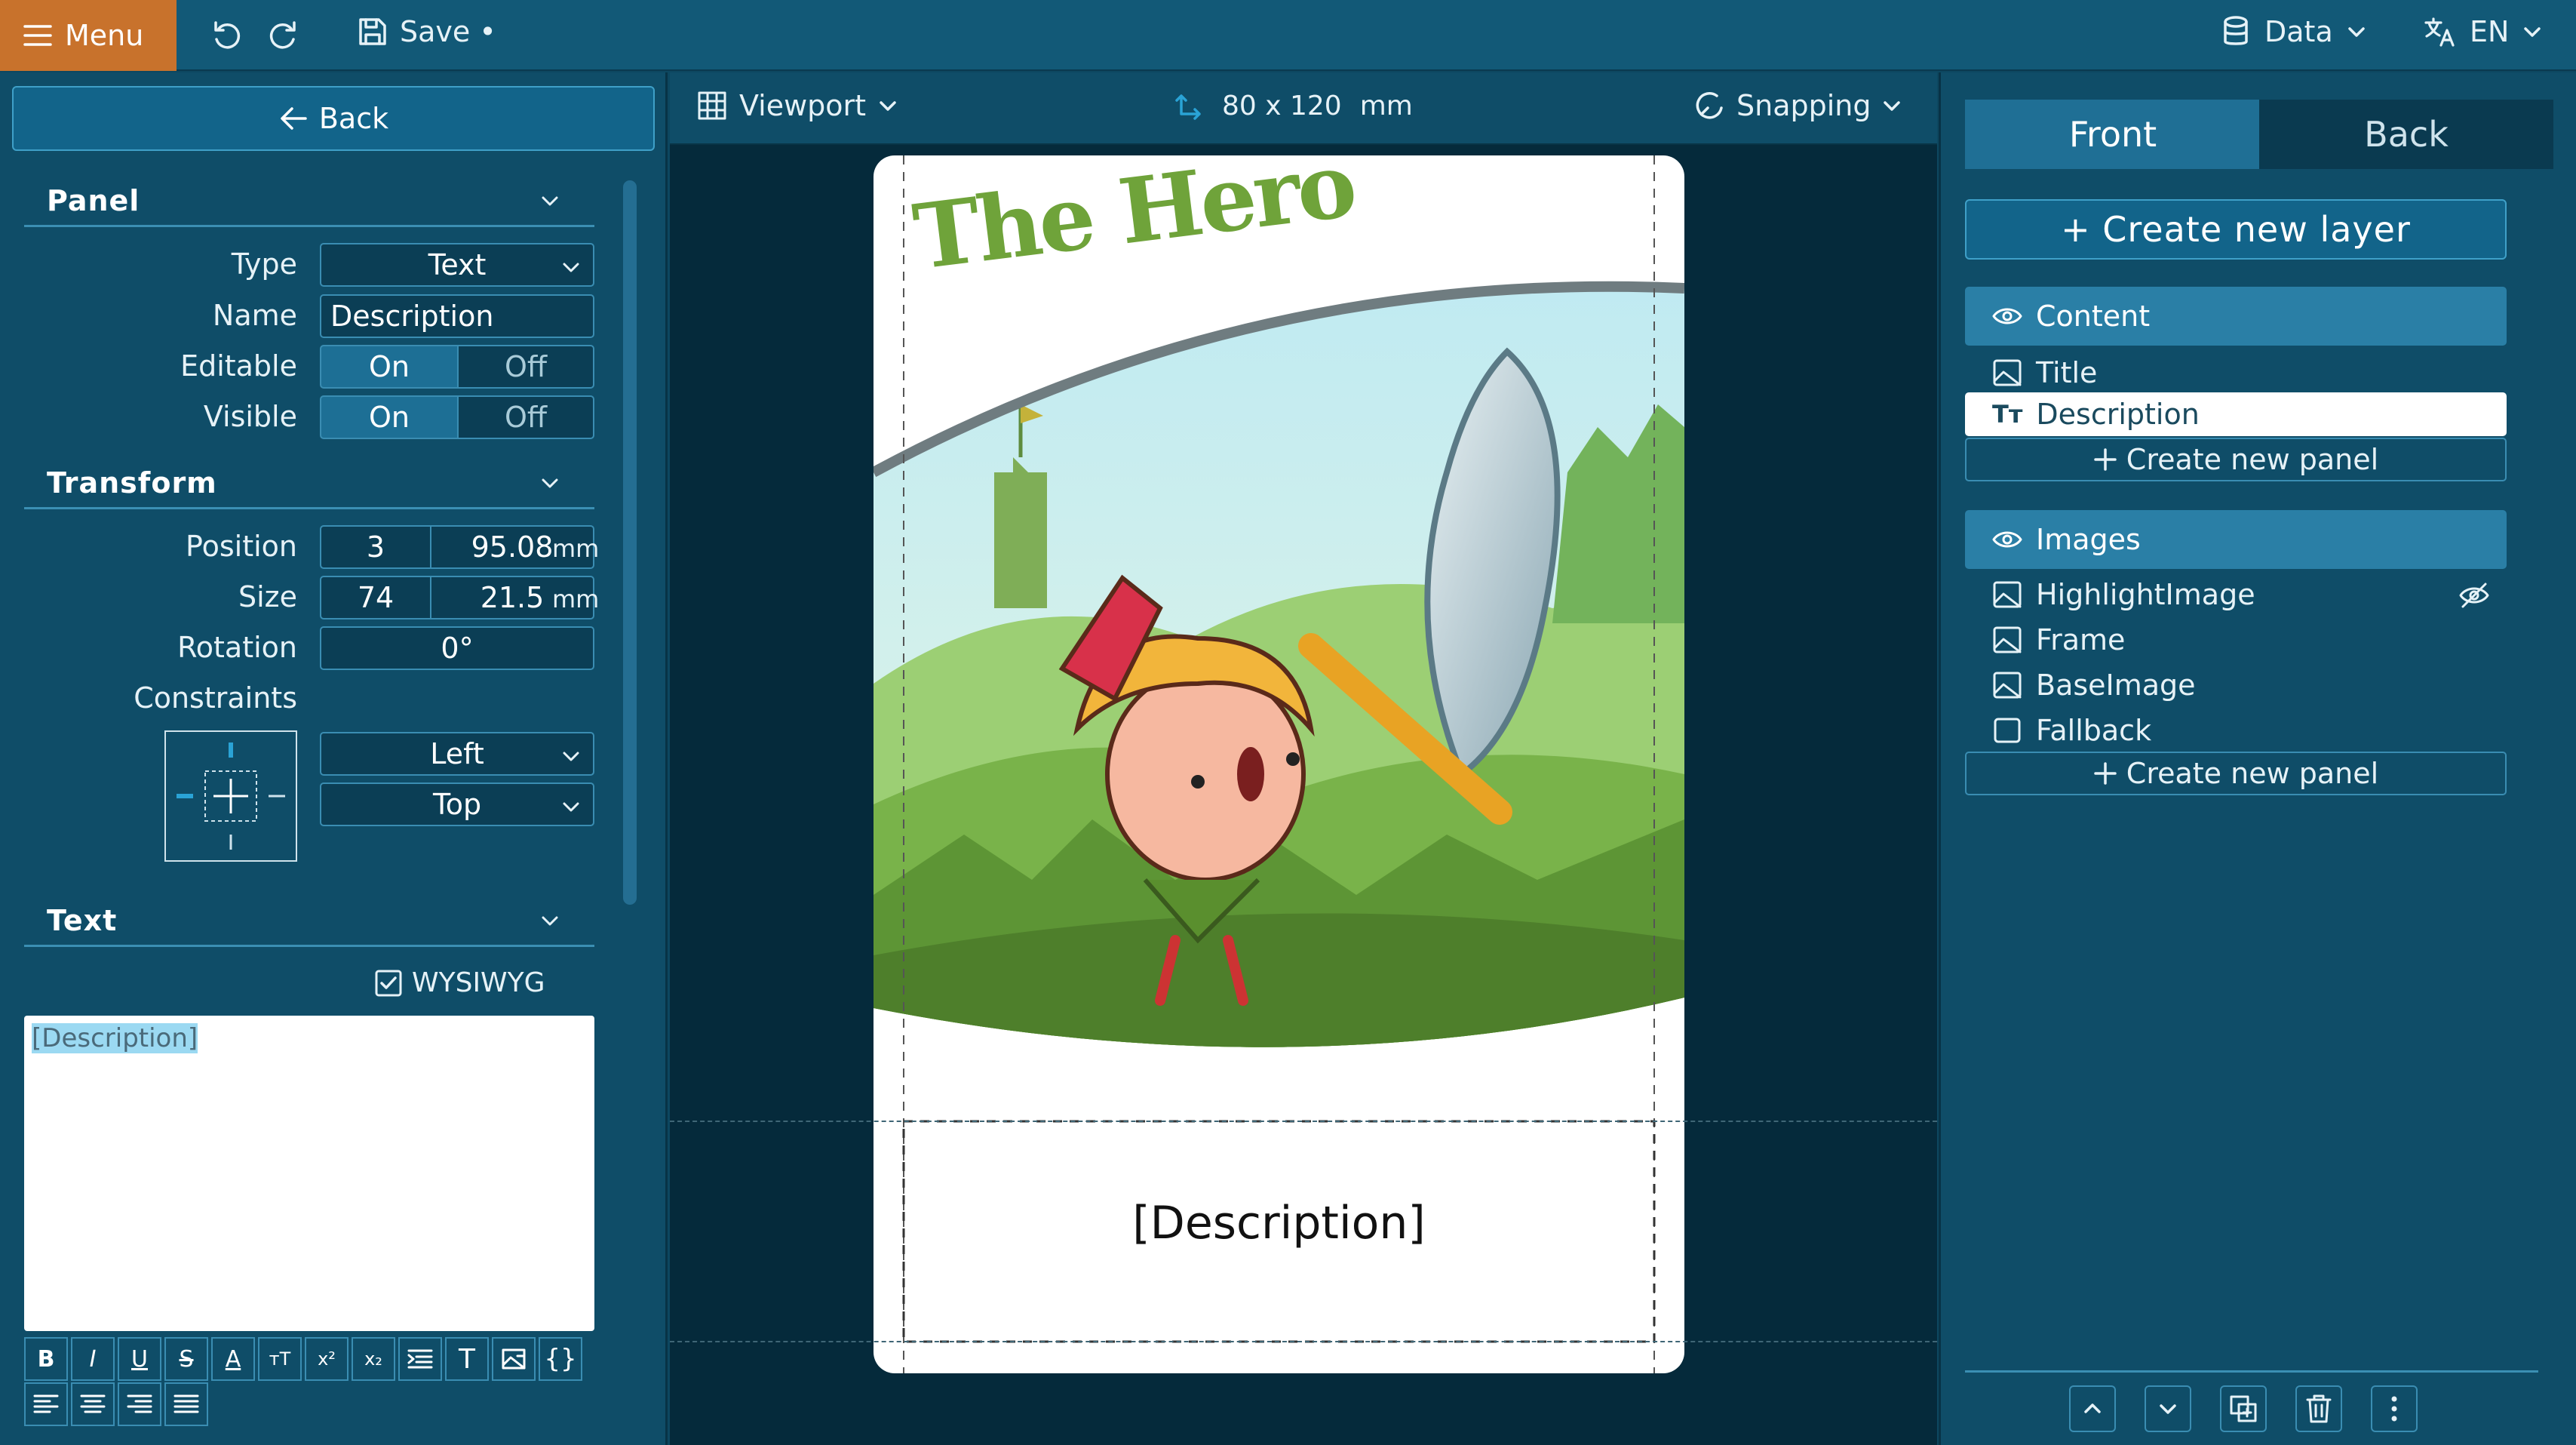  What do you see at coordinates (215, 698) in the screenshot?
I see `constraints-label: Constraints` at bounding box center [215, 698].